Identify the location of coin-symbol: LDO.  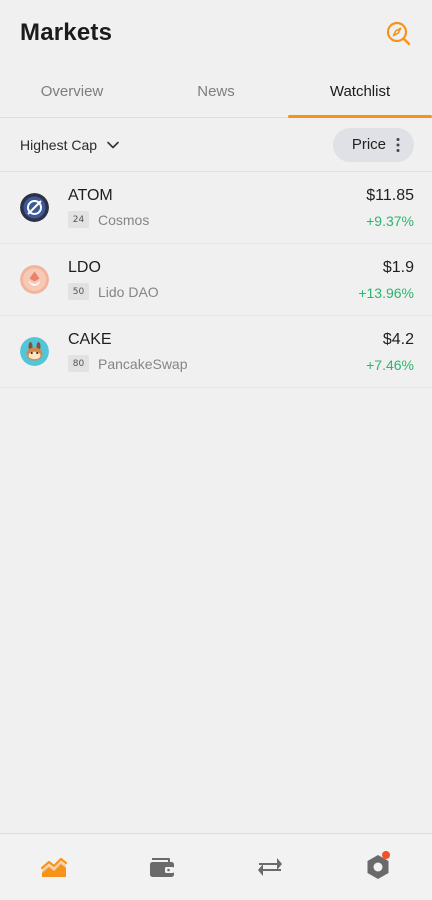
(84, 267).